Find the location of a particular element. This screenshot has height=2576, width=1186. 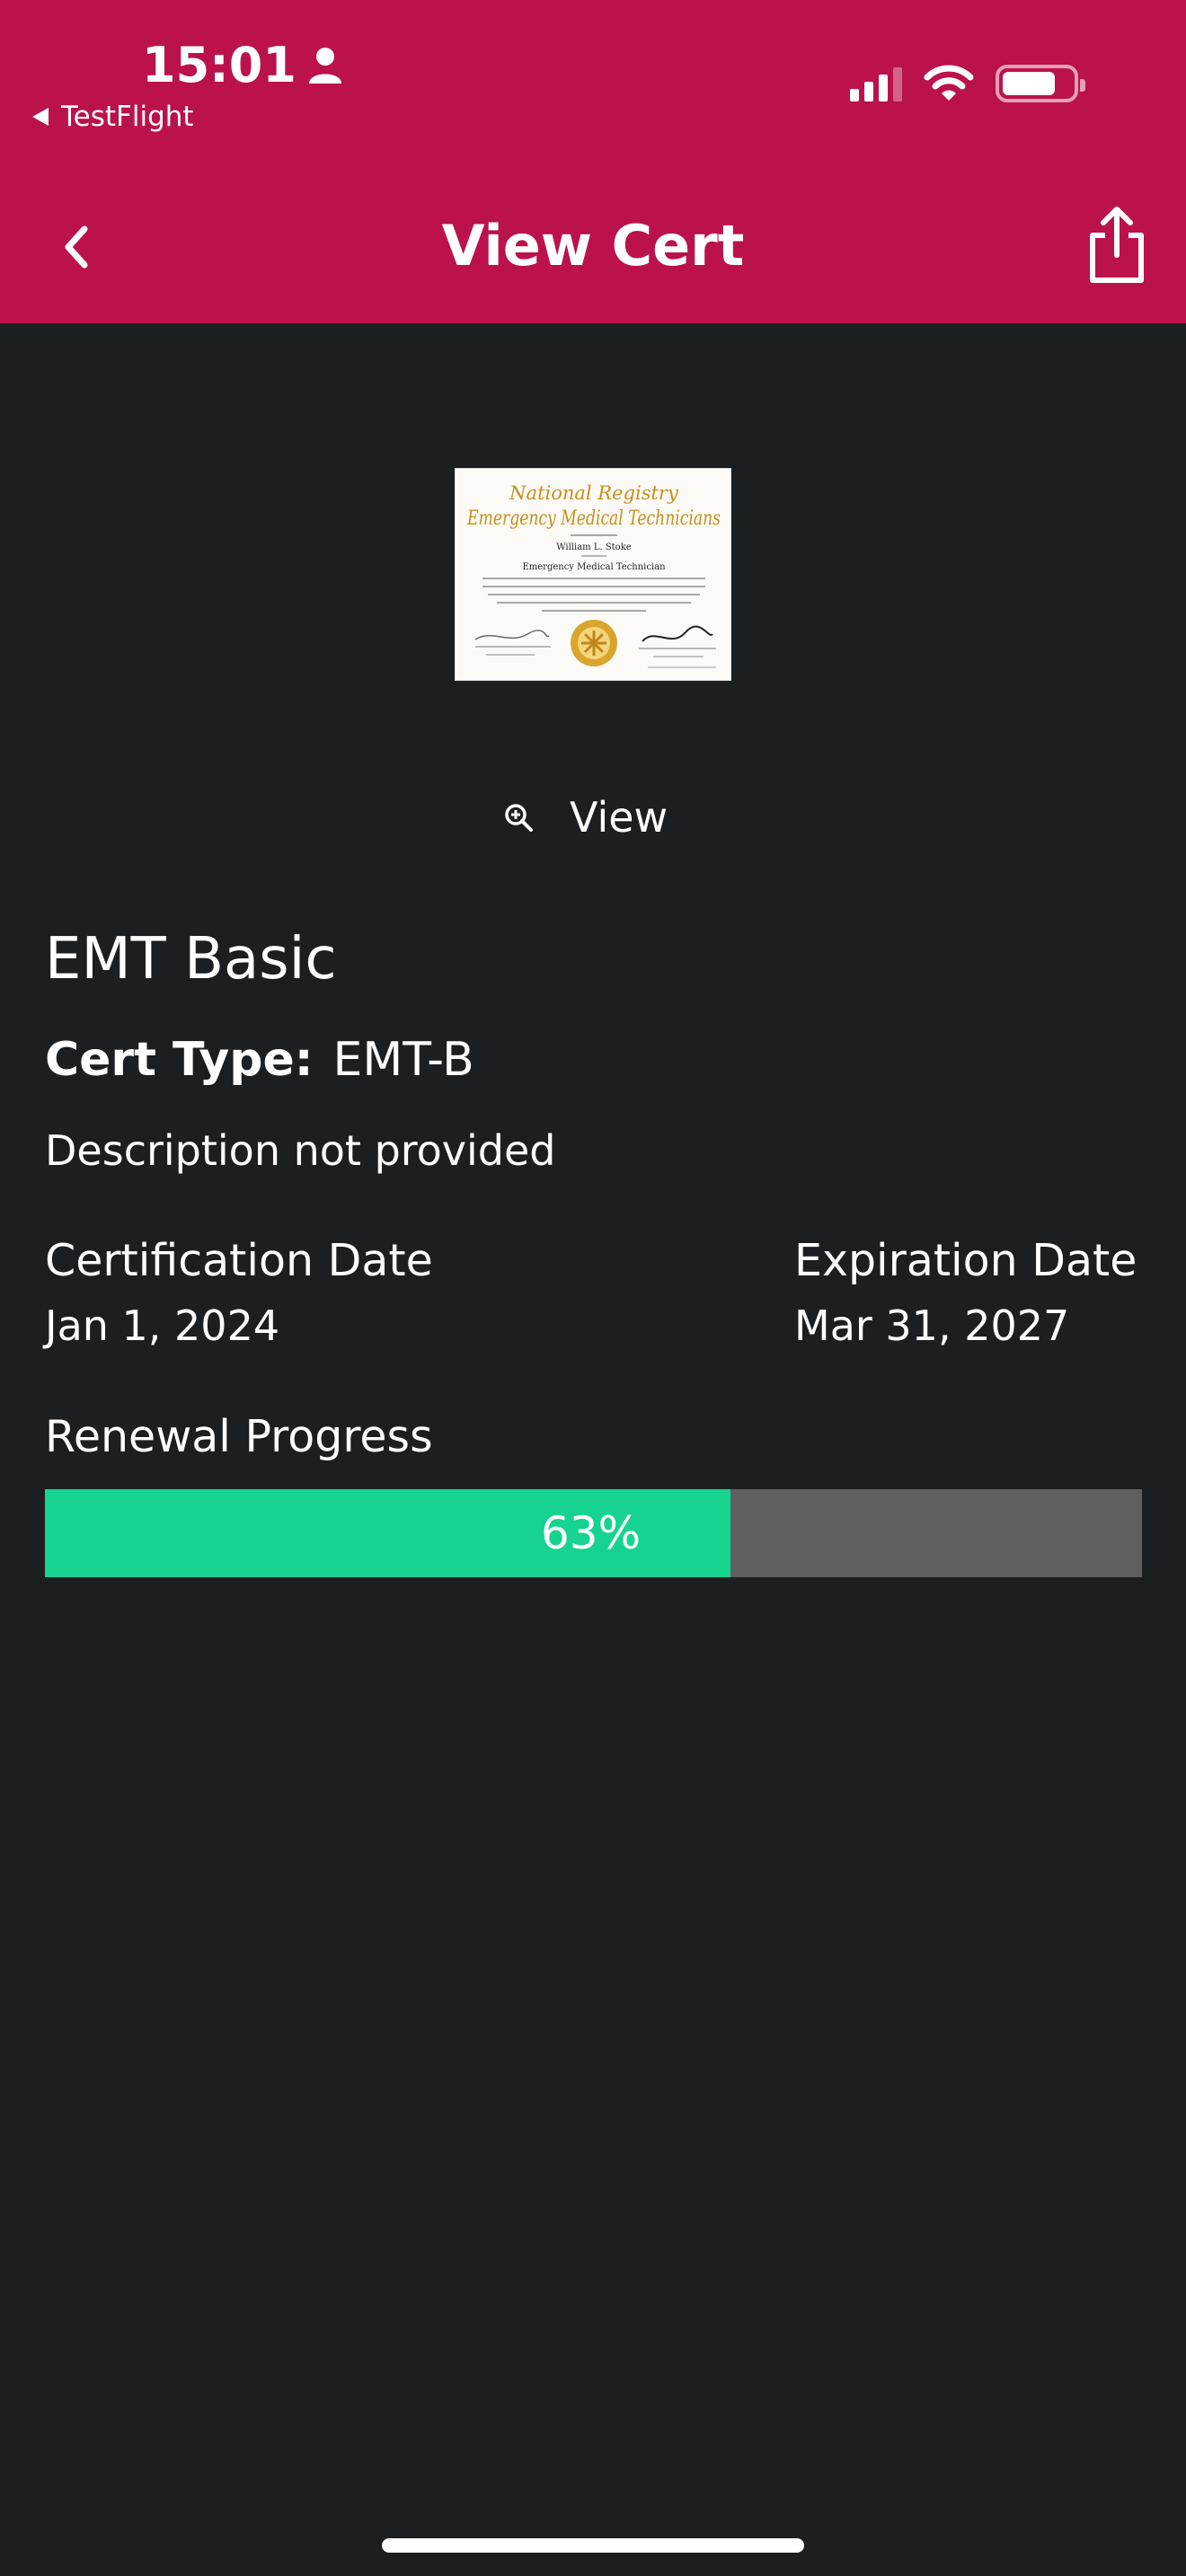

status-indicators is located at coordinates (967, 83).